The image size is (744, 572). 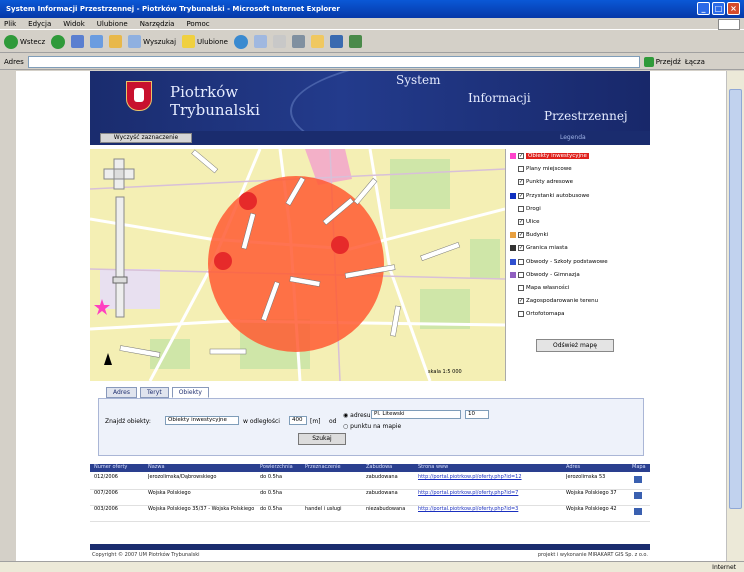 What do you see at coordinates (39, 24) in the screenshot?
I see `menu-edit: Edycja` at bounding box center [39, 24].